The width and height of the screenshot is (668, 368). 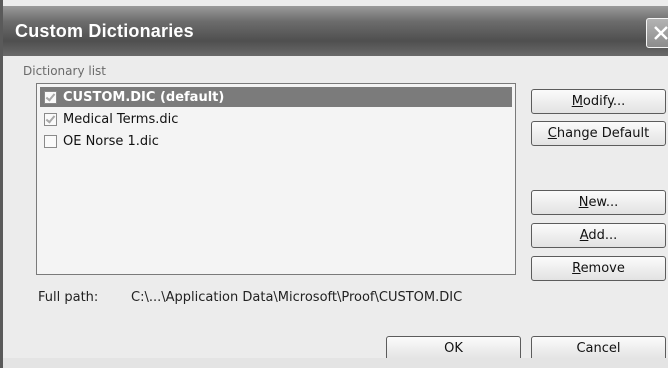 I want to click on modify-button-mnemonic: M, so click(x=577, y=101).